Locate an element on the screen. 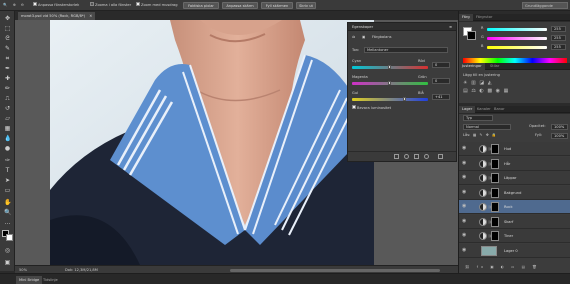  view-previous-icon is located at coordinates (406, 156).